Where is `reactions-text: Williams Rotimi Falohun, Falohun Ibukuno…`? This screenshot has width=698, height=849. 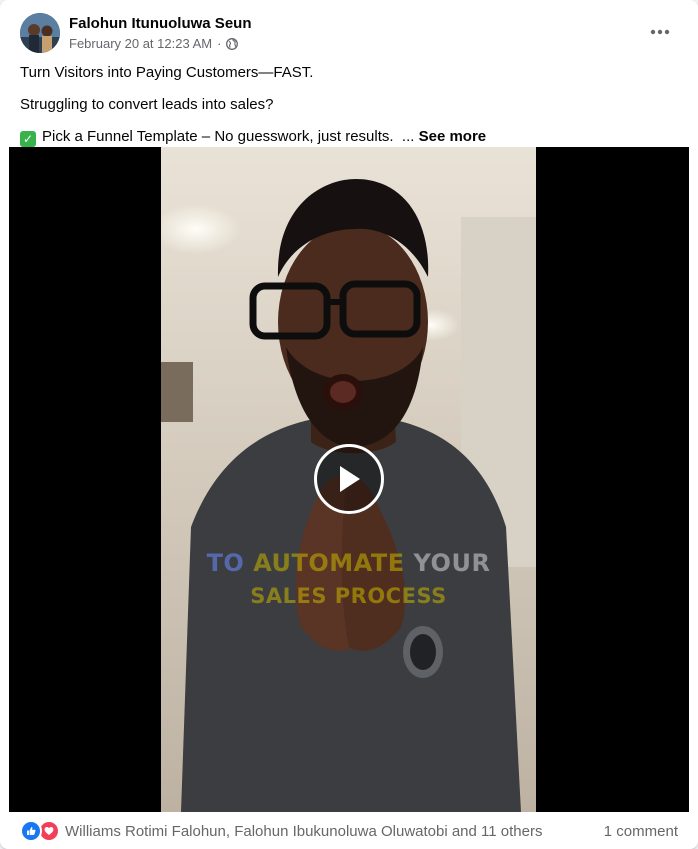
reactions-text: Williams Rotimi Falohun, Falohun Ibukuno… is located at coordinates (303, 831).